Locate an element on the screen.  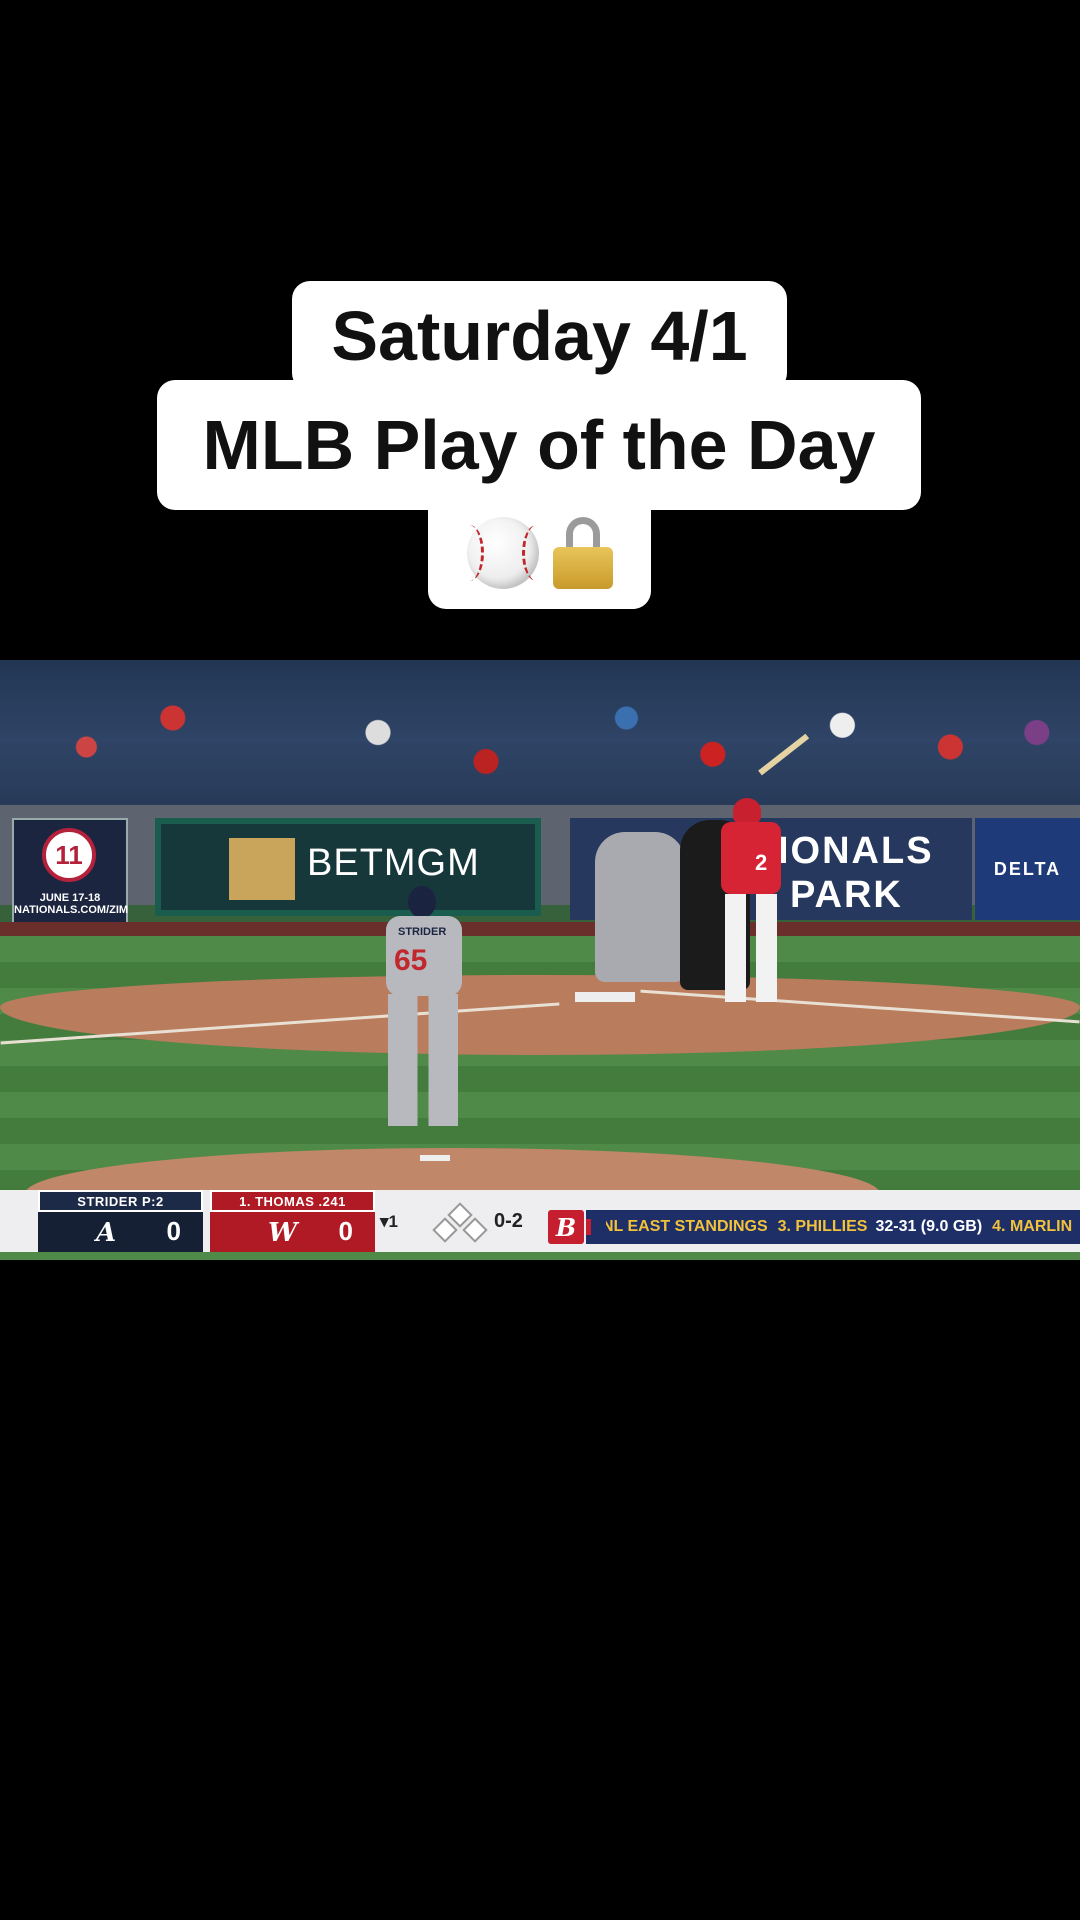
nationals-logo-icon: W is located at coordinates (283, 1233).